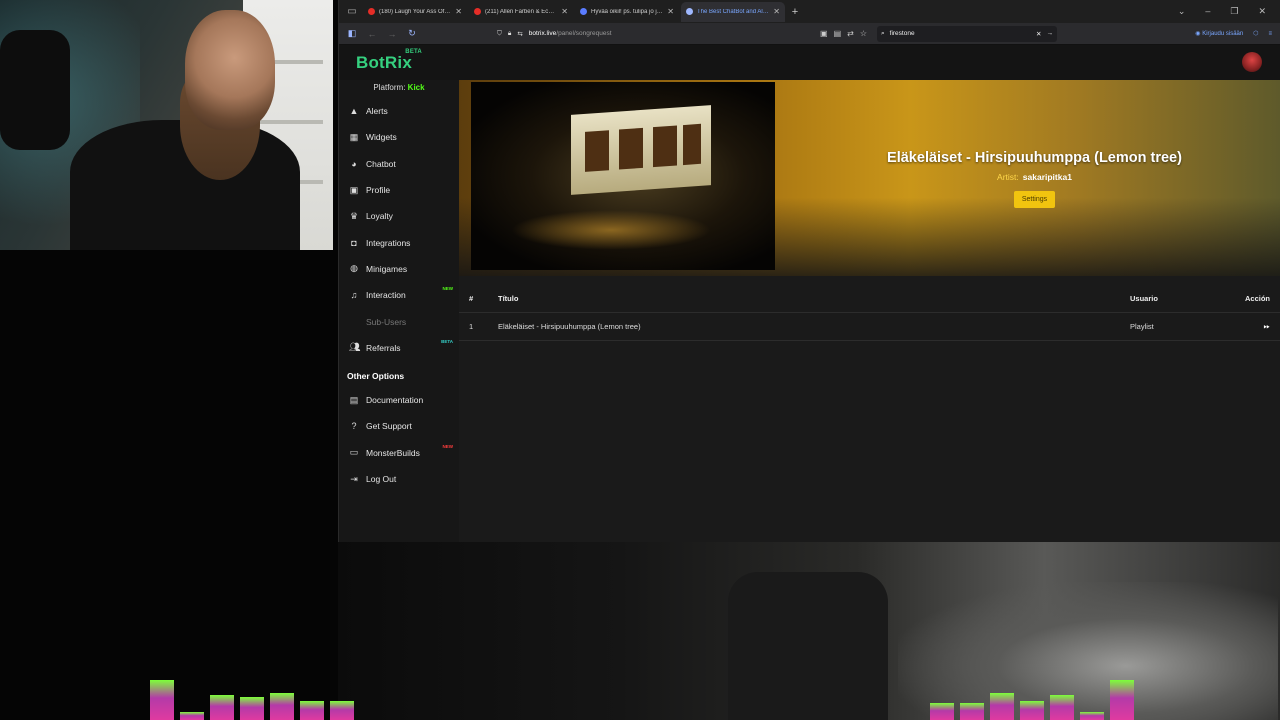 The height and width of the screenshot is (720, 1280). What do you see at coordinates (355, 347) in the screenshot?
I see `users-icon: 👥︎` at bounding box center [355, 347].